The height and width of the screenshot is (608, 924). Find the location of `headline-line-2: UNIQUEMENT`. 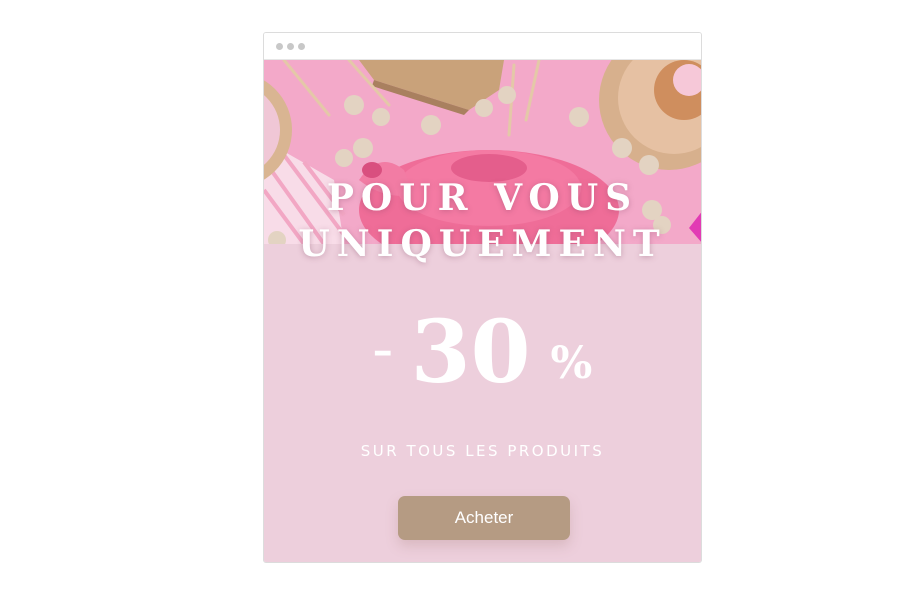

headline-line-2: UNIQUEMENT is located at coordinates (482, 244).